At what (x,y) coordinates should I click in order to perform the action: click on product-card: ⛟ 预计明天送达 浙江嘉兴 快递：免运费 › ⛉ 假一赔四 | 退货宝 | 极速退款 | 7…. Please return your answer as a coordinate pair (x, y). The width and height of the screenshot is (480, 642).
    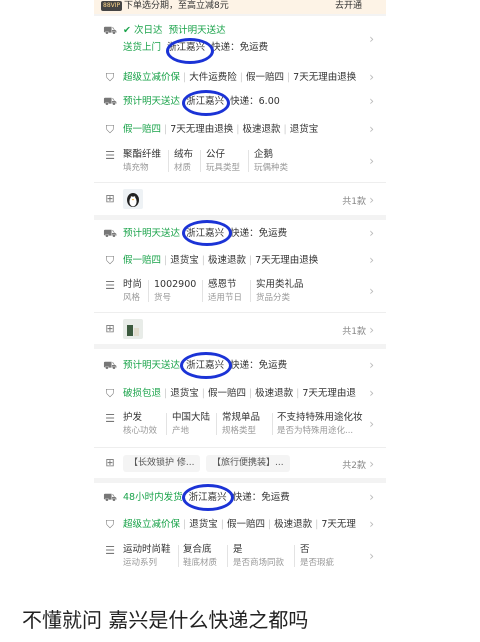
    Looking at the image, I should click on (240, 282).